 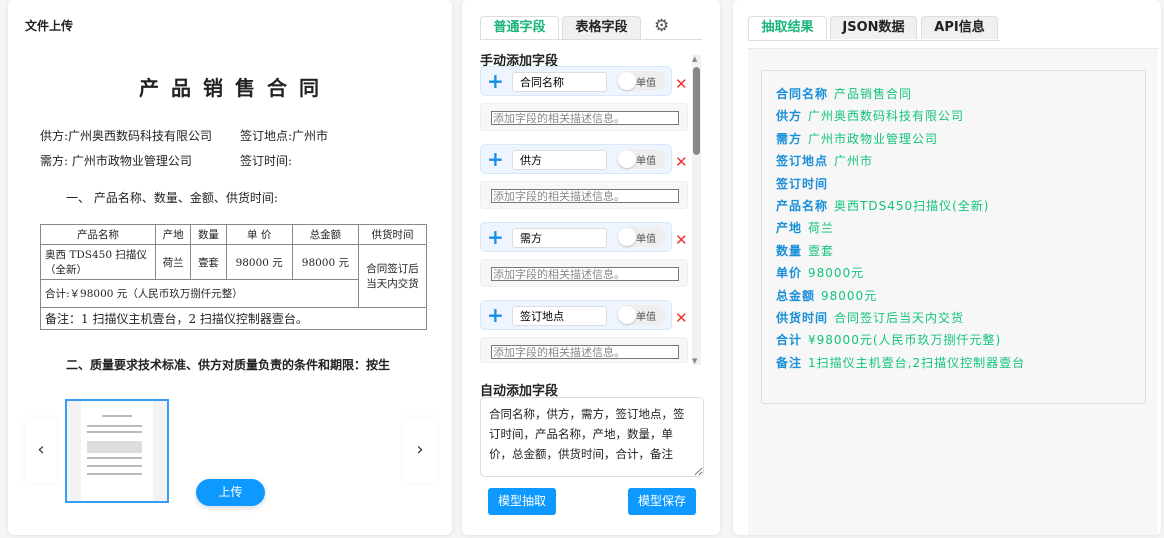 I want to click on prev-button: ‹, so click(x=41, y=450).